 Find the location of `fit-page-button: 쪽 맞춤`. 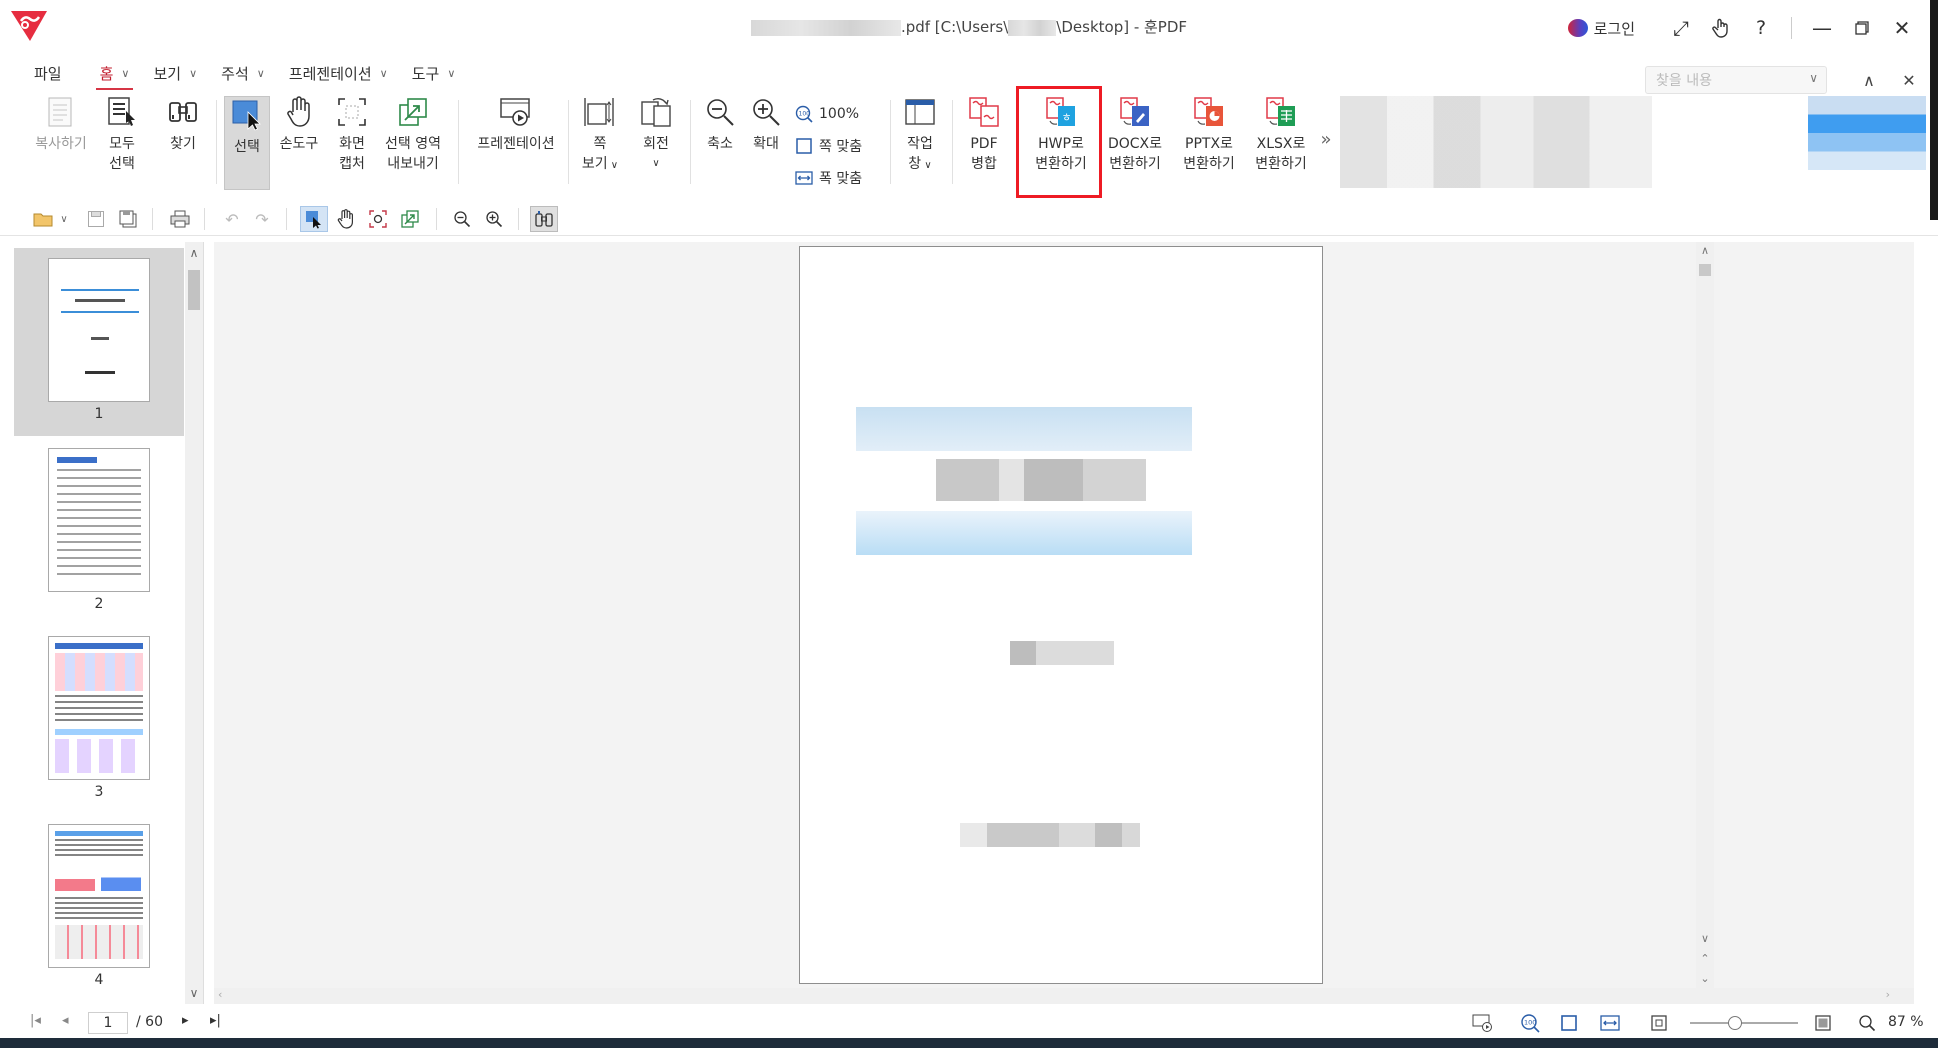

fit-page-button: 쪽 맞춤 is located at coordinates (828, 146).